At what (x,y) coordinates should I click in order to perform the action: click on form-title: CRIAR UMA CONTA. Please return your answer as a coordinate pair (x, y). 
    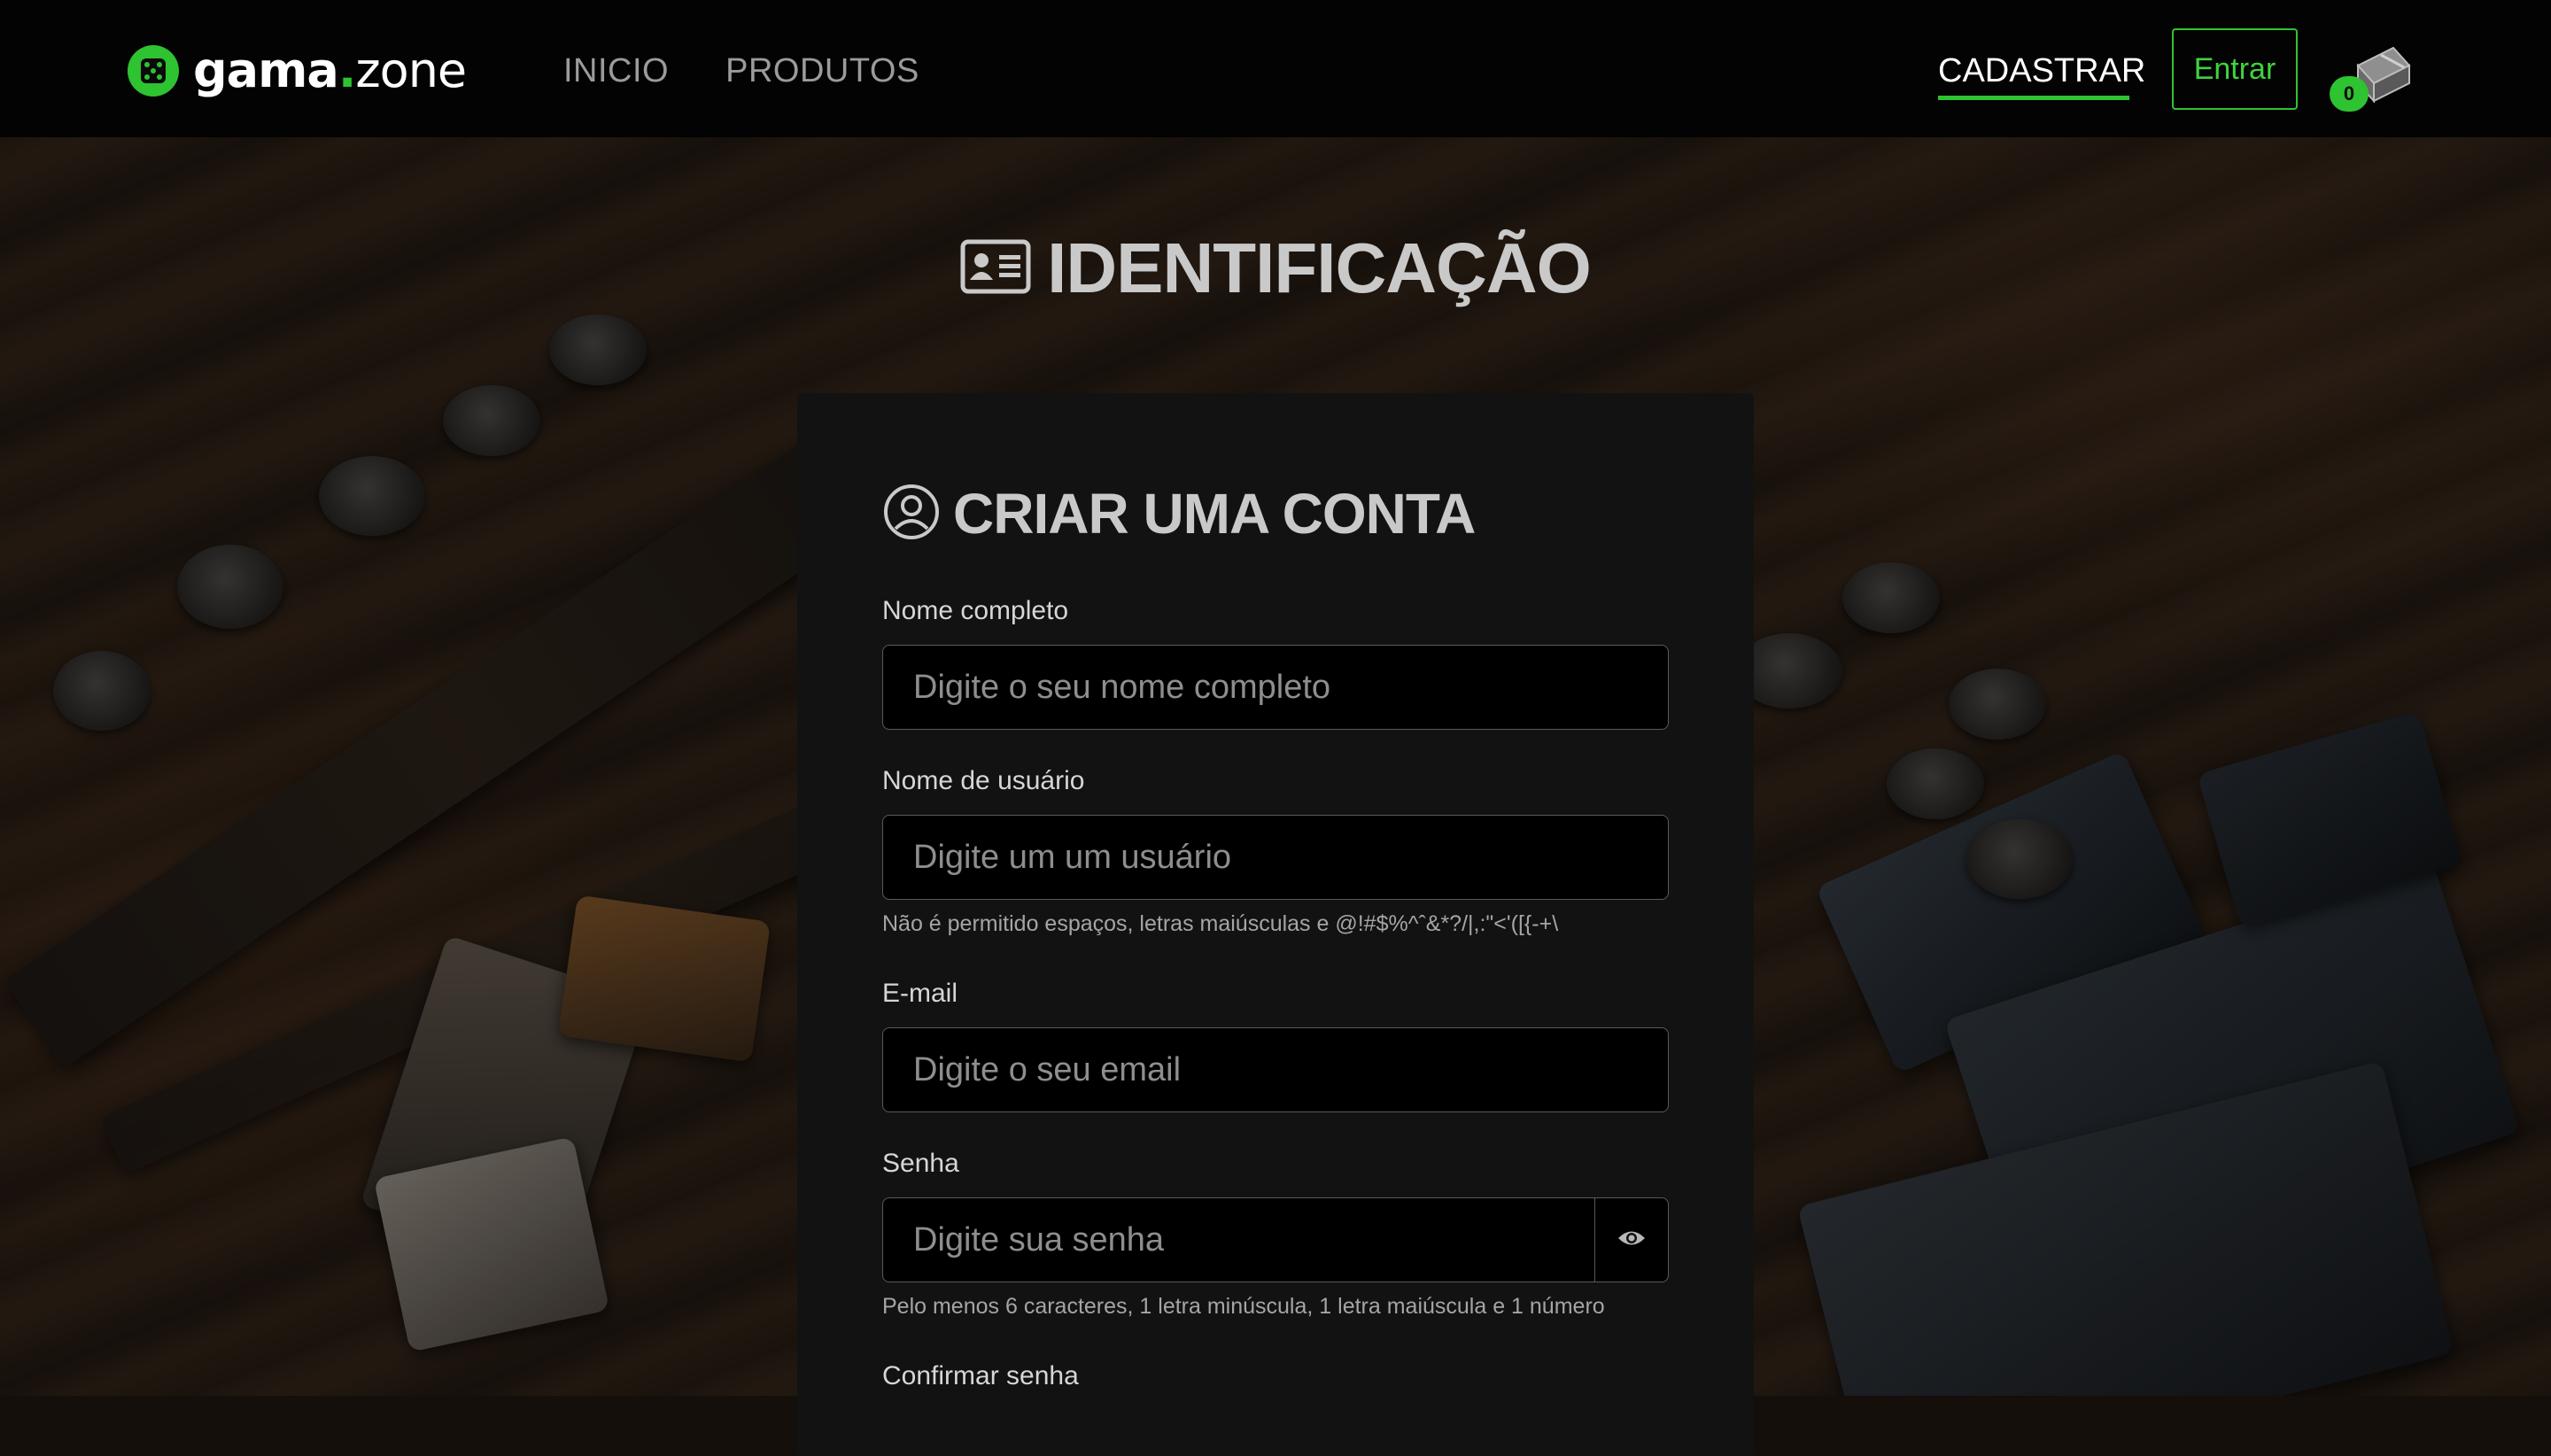
    Looking at the image, I should click on (1214, 514).